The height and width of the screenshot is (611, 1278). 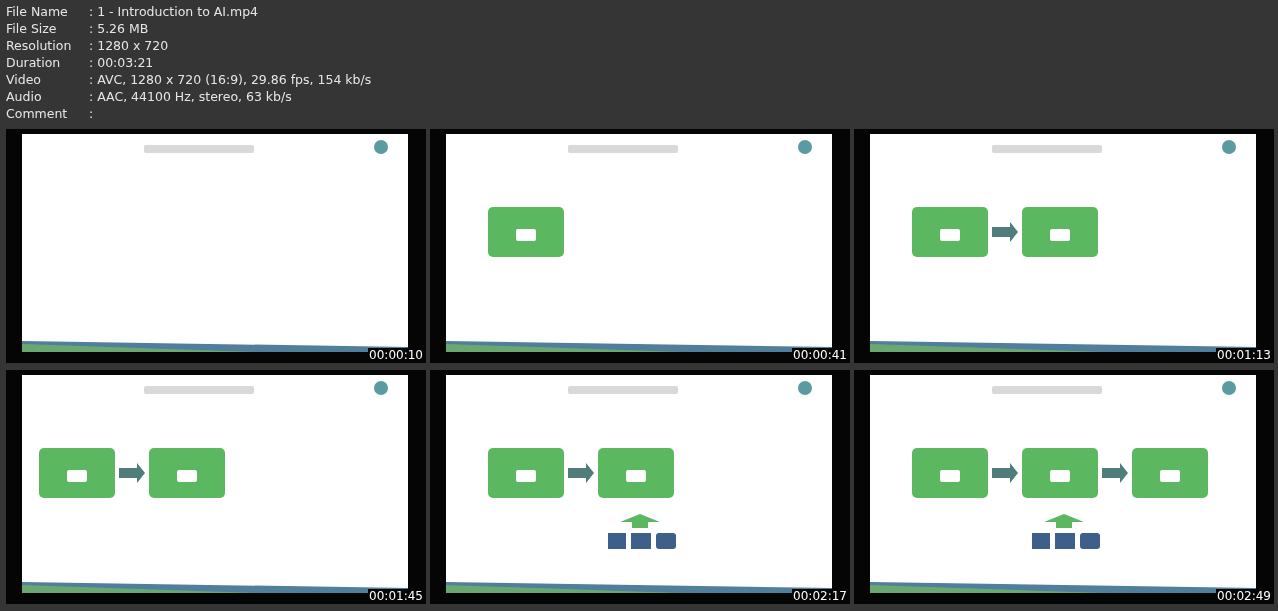 What do you see at coordinates (1244, 596) in the screenshot?
I see `timestamp: 00:02:49` at bounding box center [1244, 596].